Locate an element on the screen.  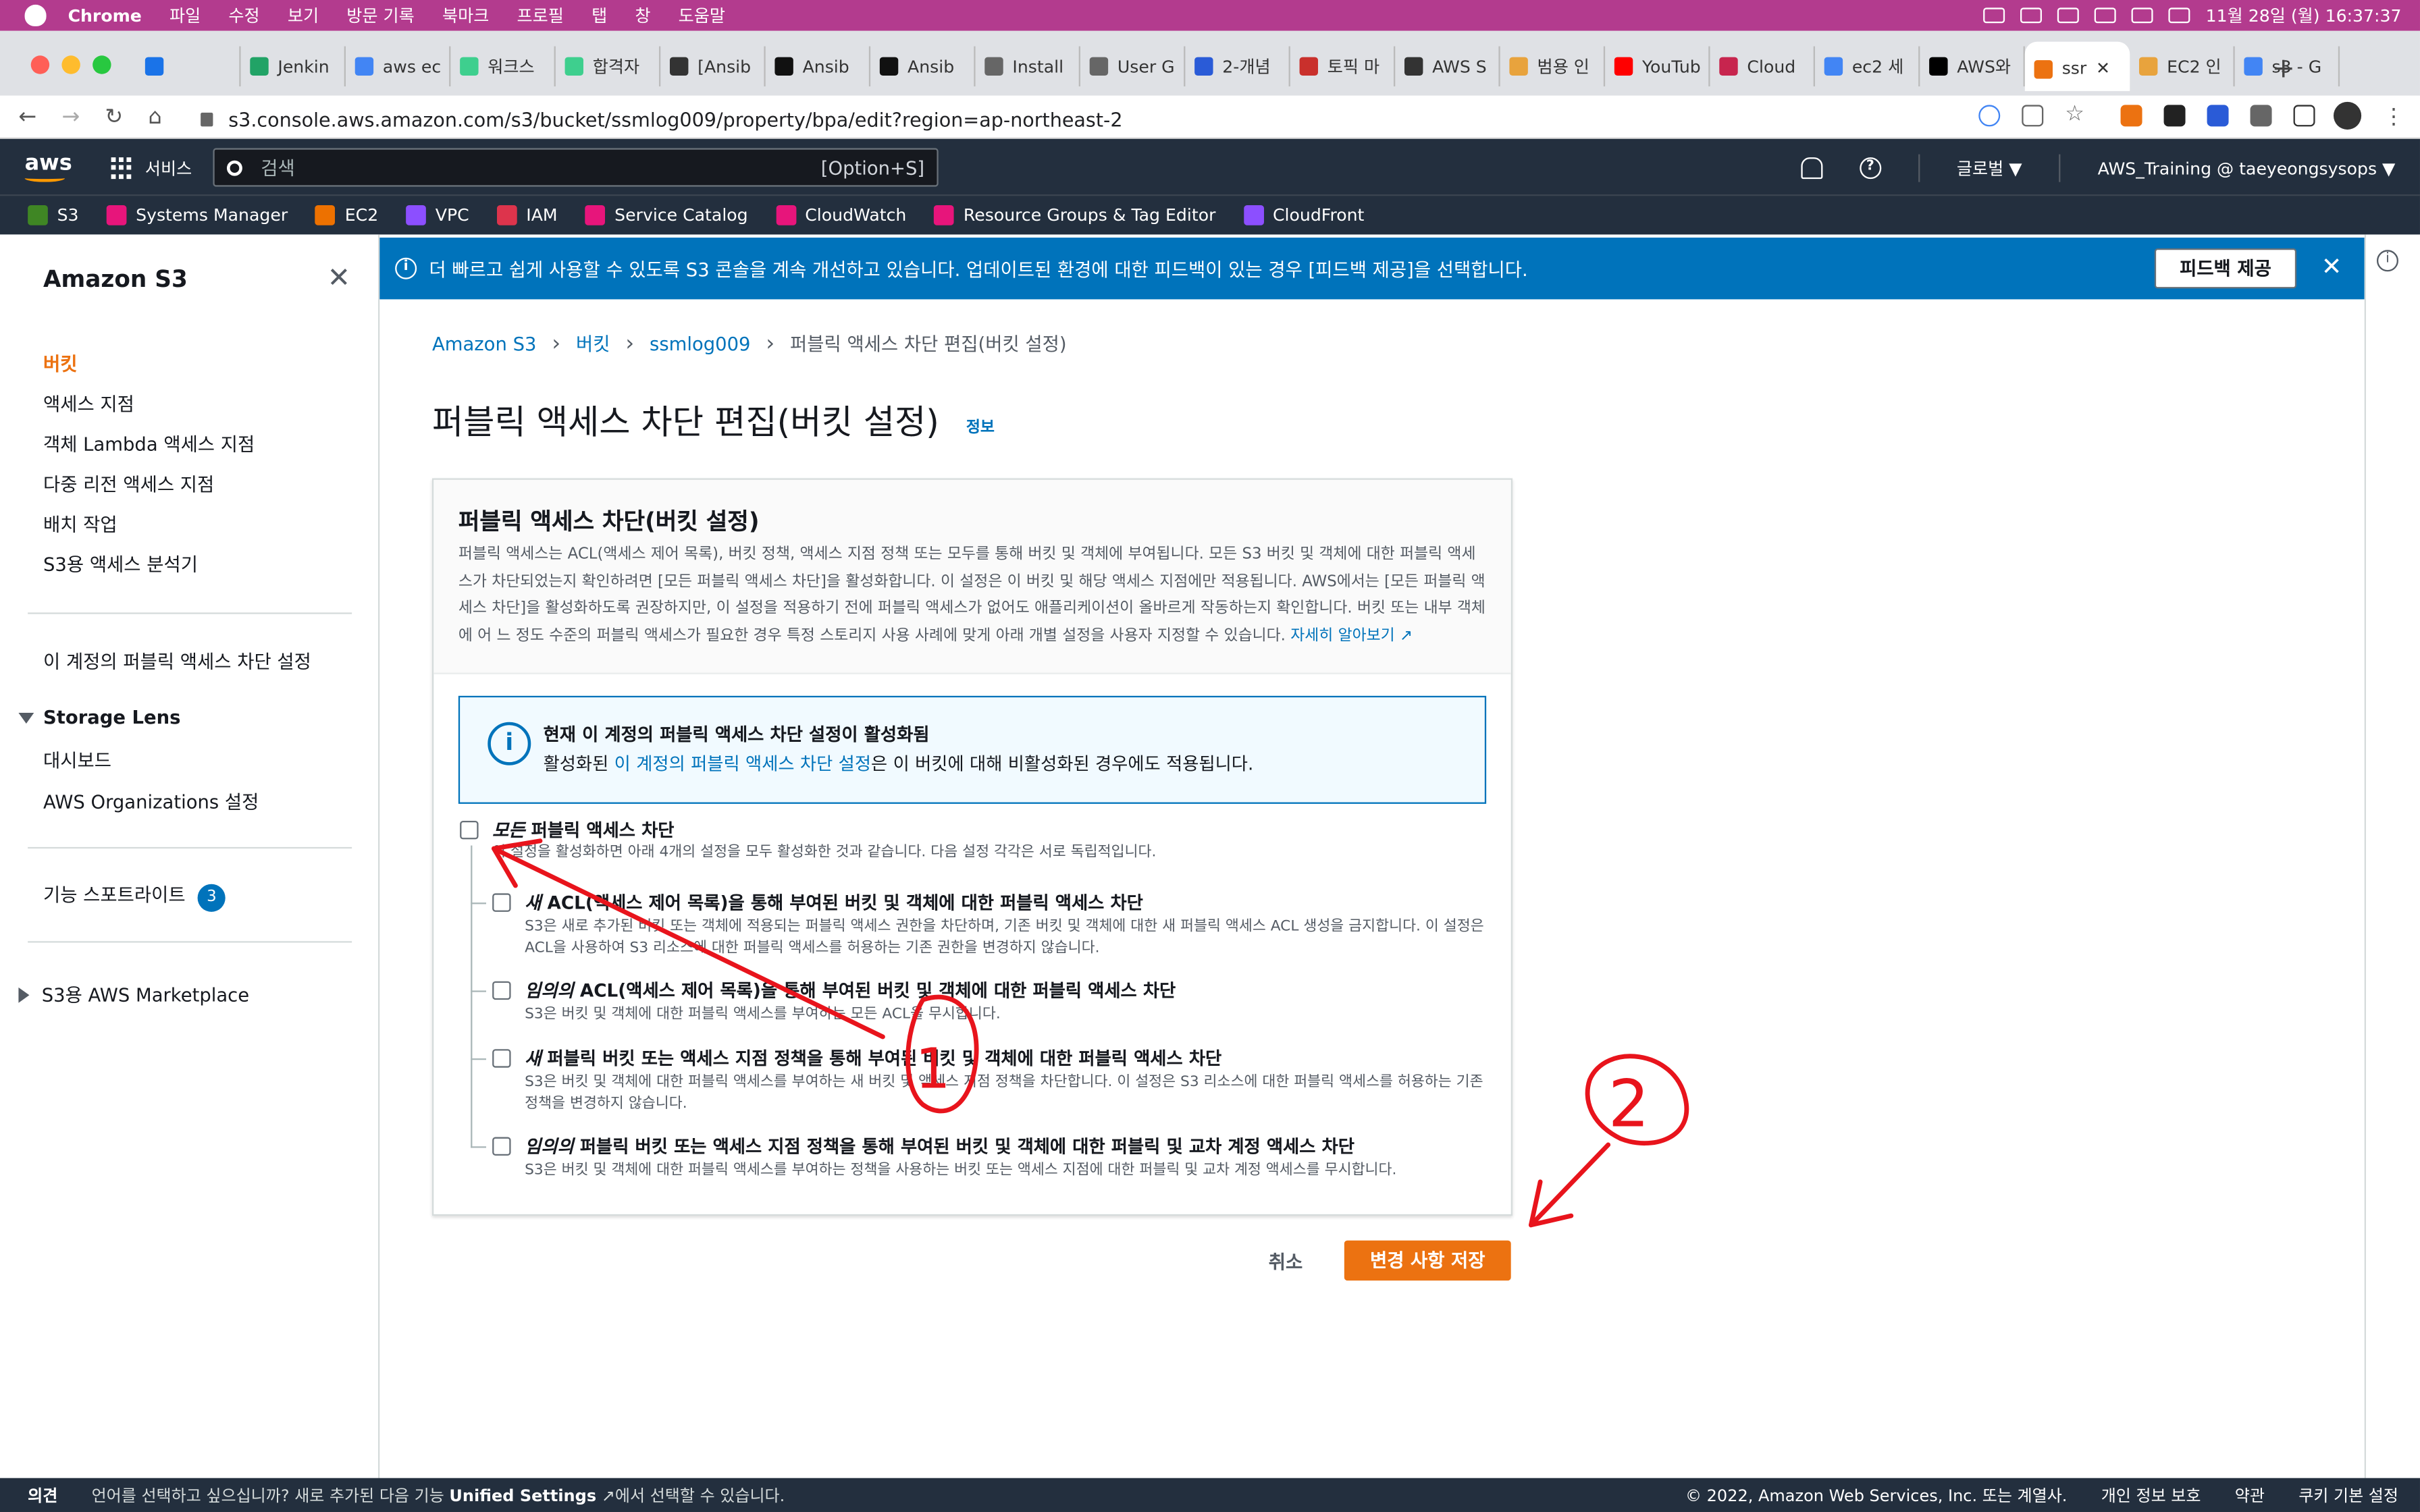
block-any-policies-checkbox is located at coordinates (501, 1146).